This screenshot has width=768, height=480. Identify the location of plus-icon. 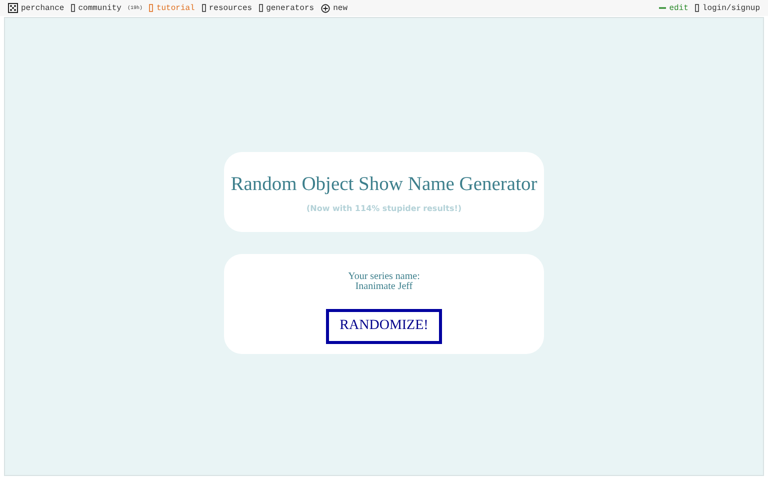
(325, 8).